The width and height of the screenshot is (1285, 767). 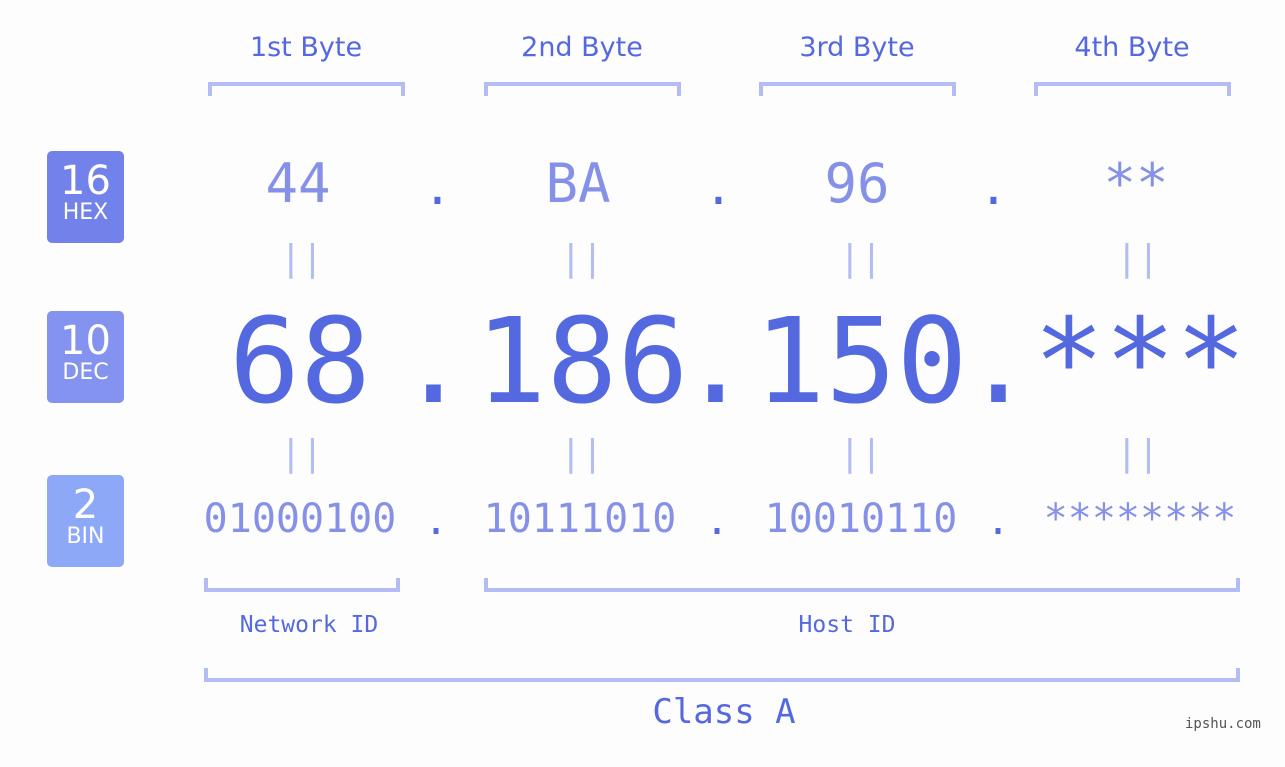 What do you see at coordinates (1132, 47) in the screenshot?
I see `byte-label-4: 4th Byte` at bounding box center [1132, 47].